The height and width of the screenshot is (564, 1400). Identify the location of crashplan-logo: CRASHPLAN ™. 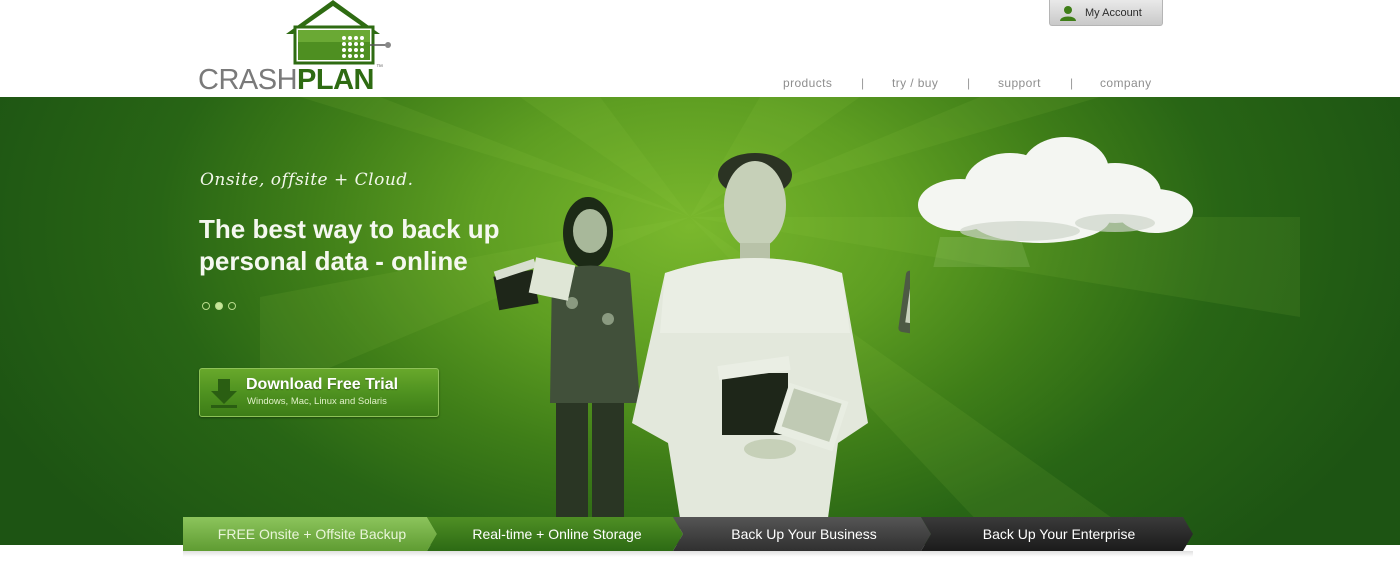
(298, 48).